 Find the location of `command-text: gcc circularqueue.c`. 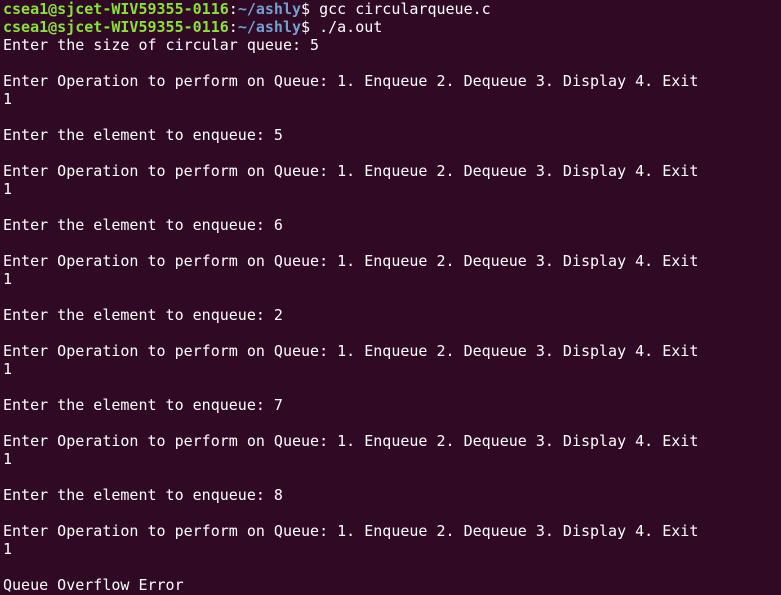

command-text: gcc circularqueue.c is located at coordinates (405, 9).